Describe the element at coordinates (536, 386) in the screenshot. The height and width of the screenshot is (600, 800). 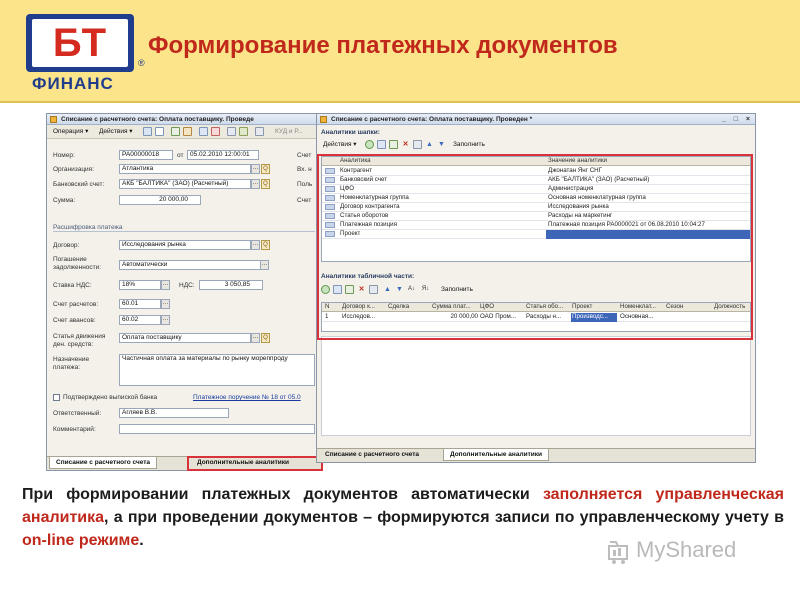
I see `empty-grid-area` at that location.